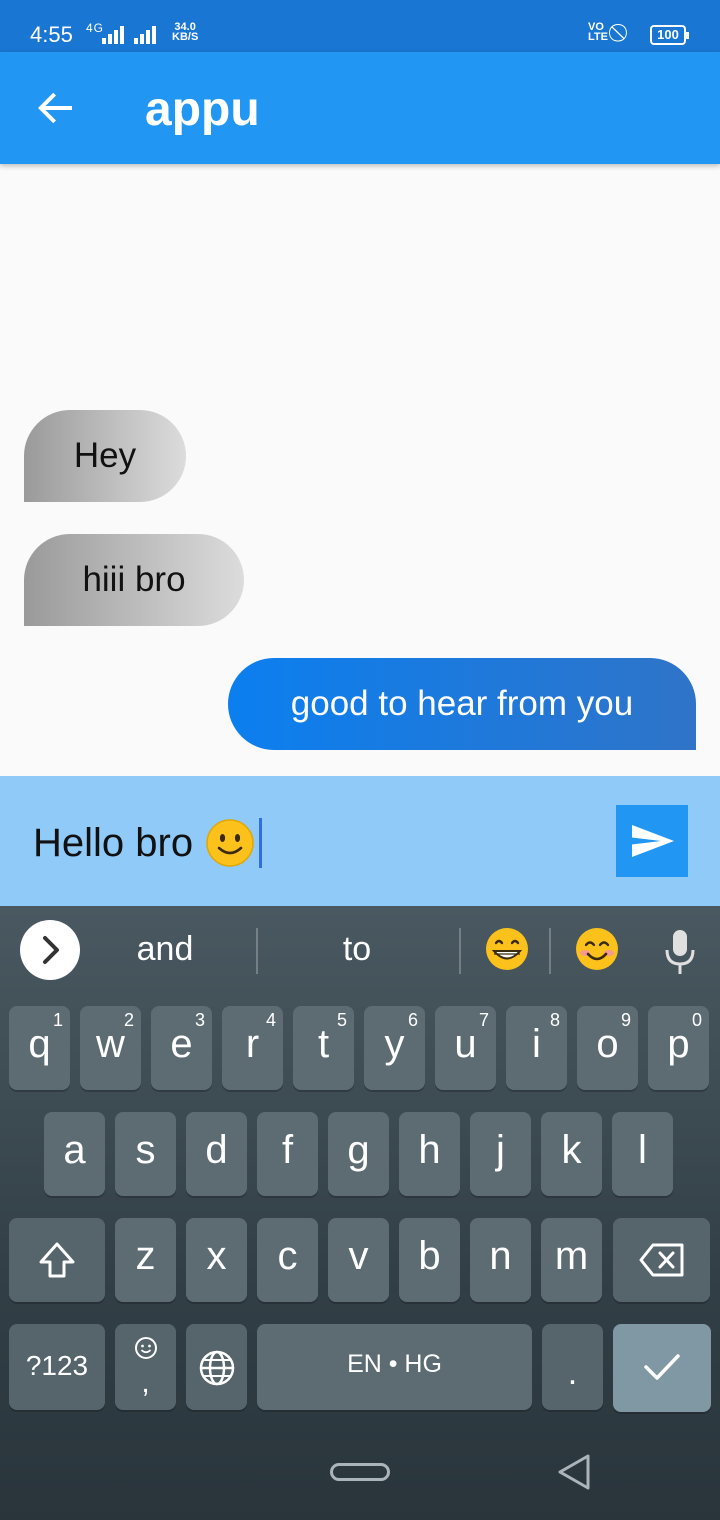  I want to click on letter-key-label: v, so click(358, 1256).